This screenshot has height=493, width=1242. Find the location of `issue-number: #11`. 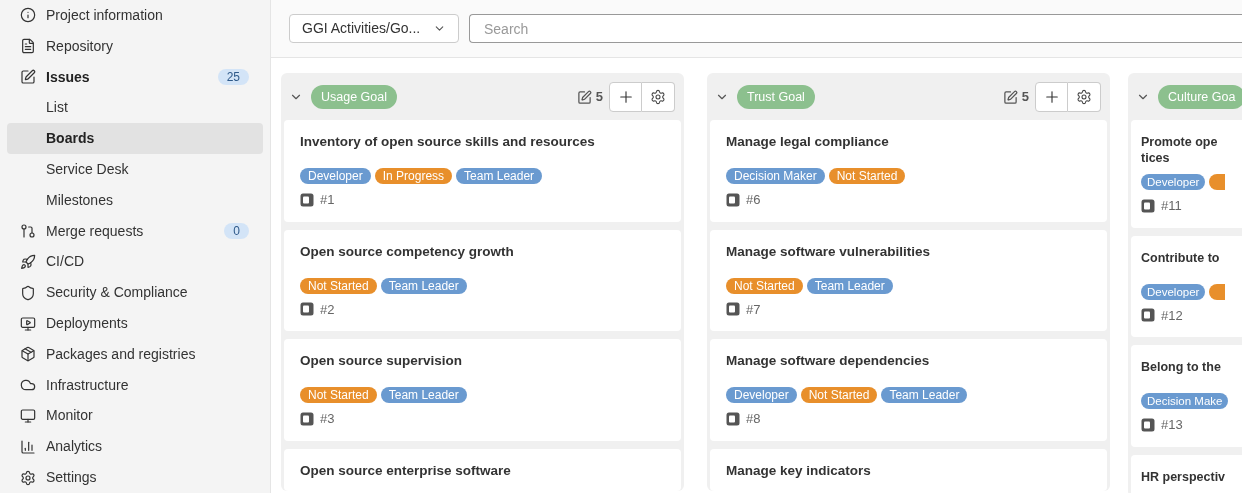

issue-number: #11 is located at coordinates (1171, 206).